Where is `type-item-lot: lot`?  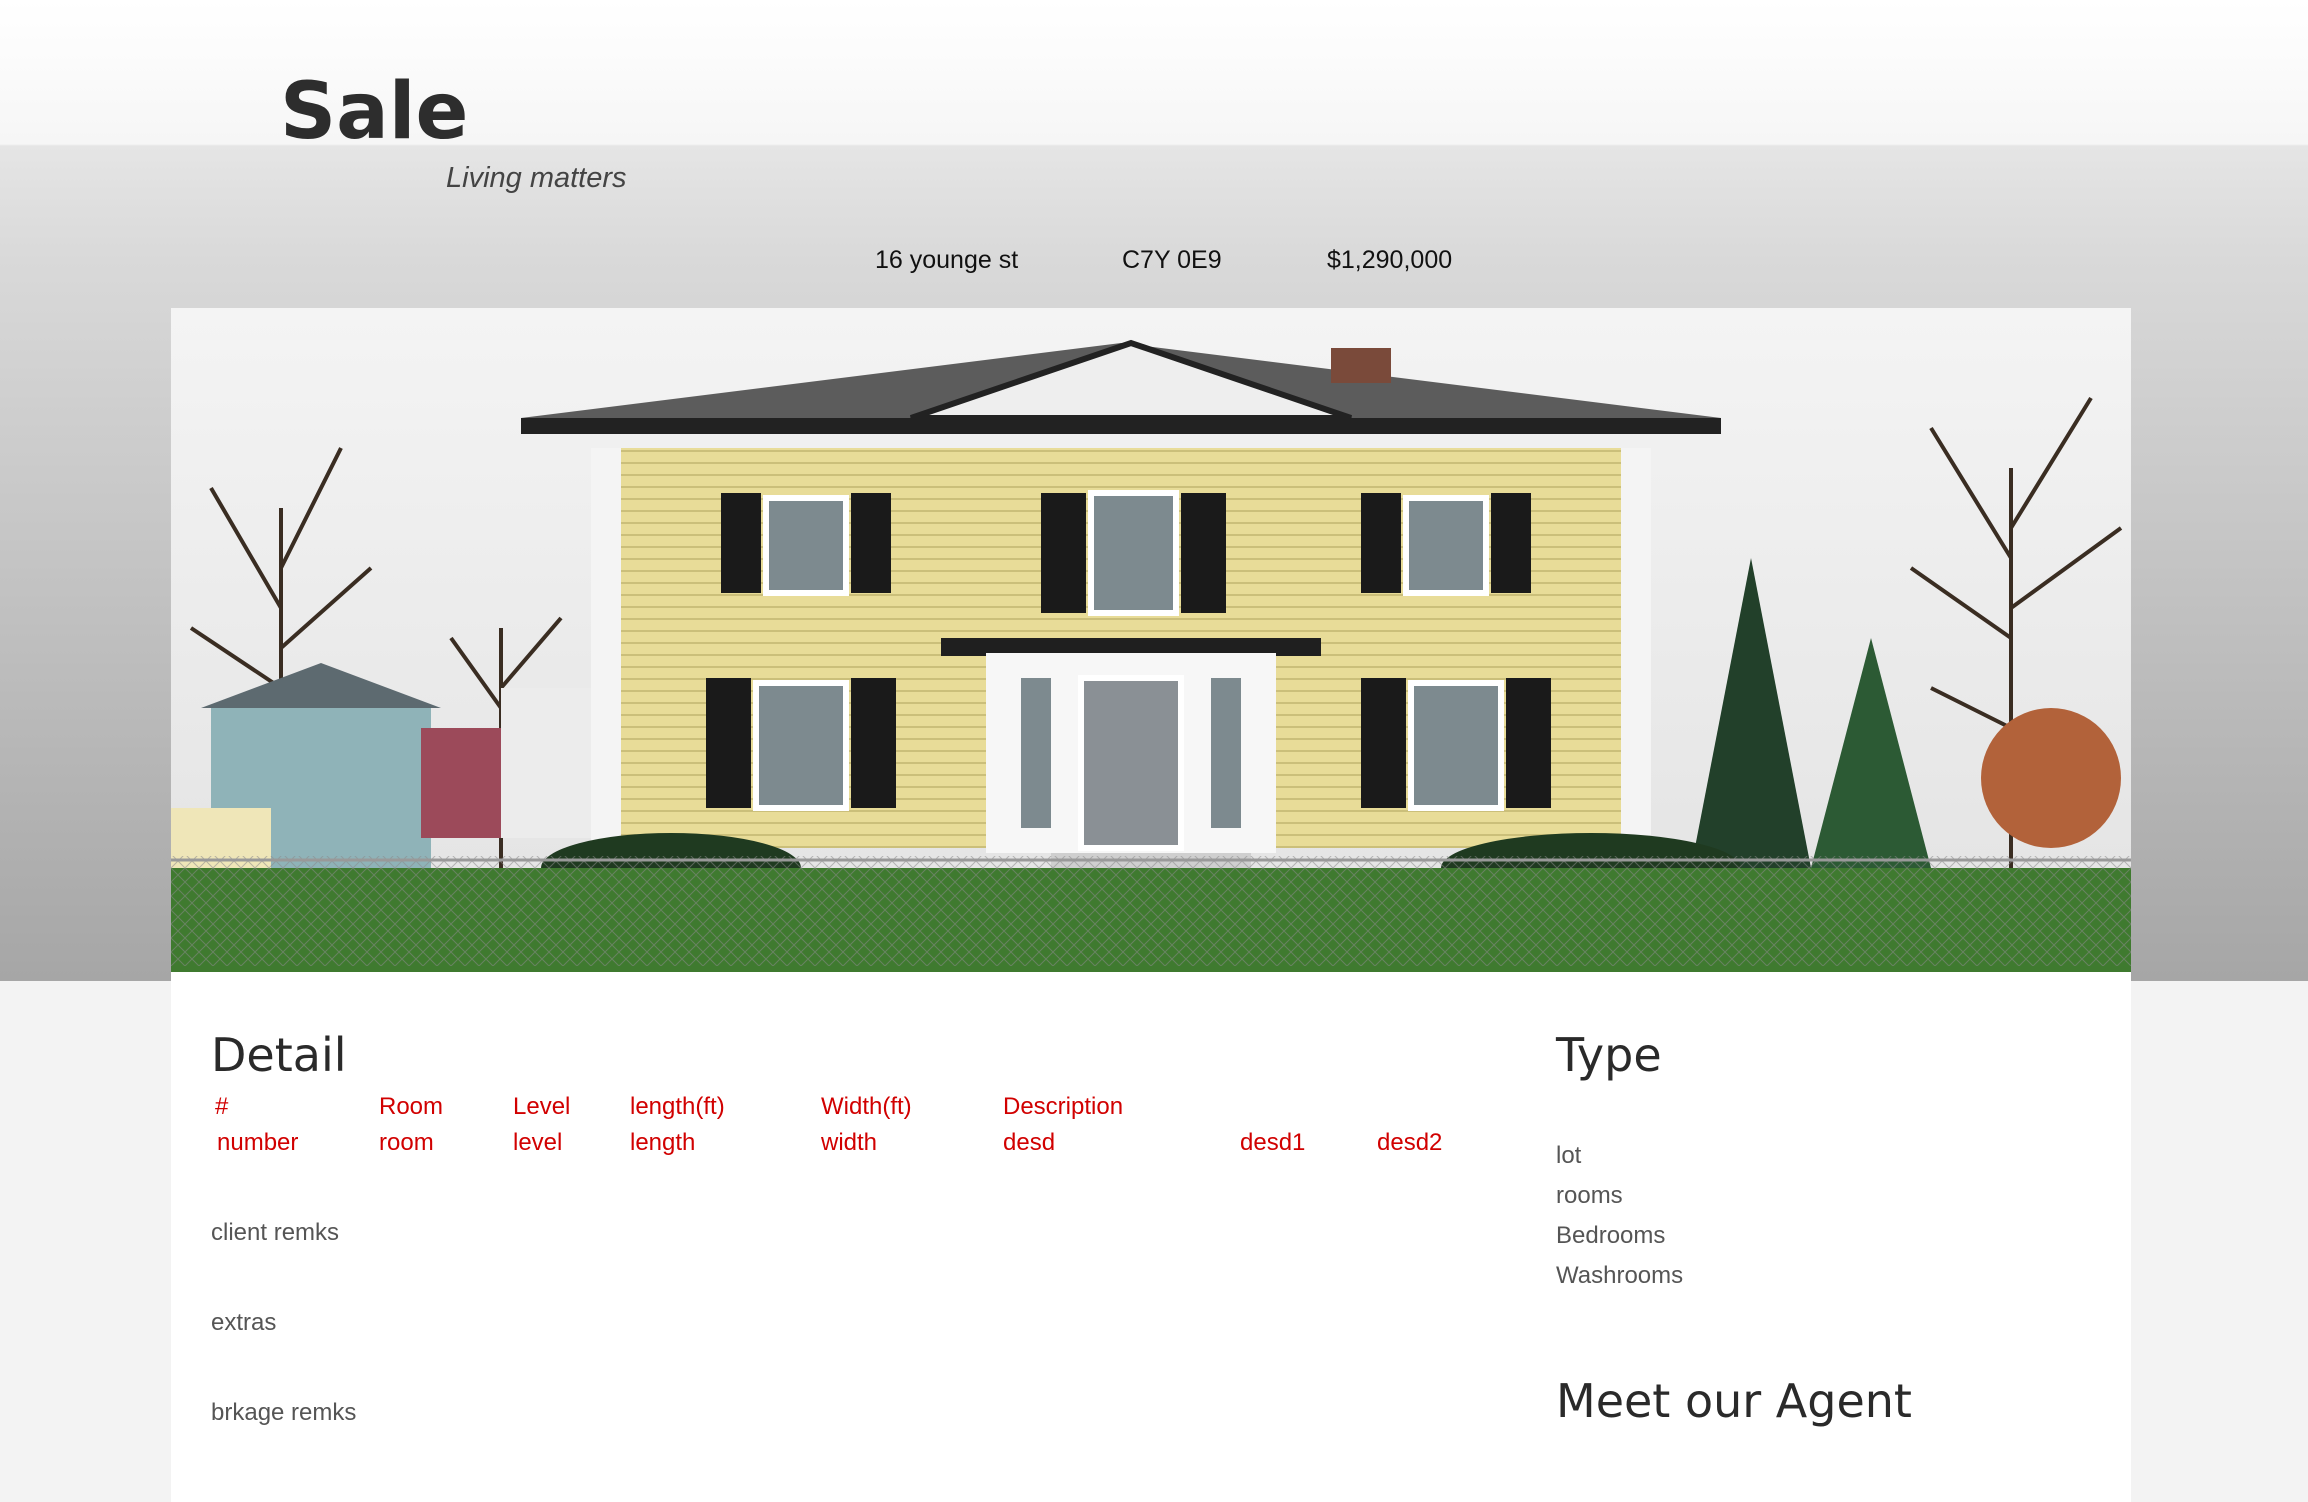
type-item-lot: lot is located at coordinates (1569, 1155).